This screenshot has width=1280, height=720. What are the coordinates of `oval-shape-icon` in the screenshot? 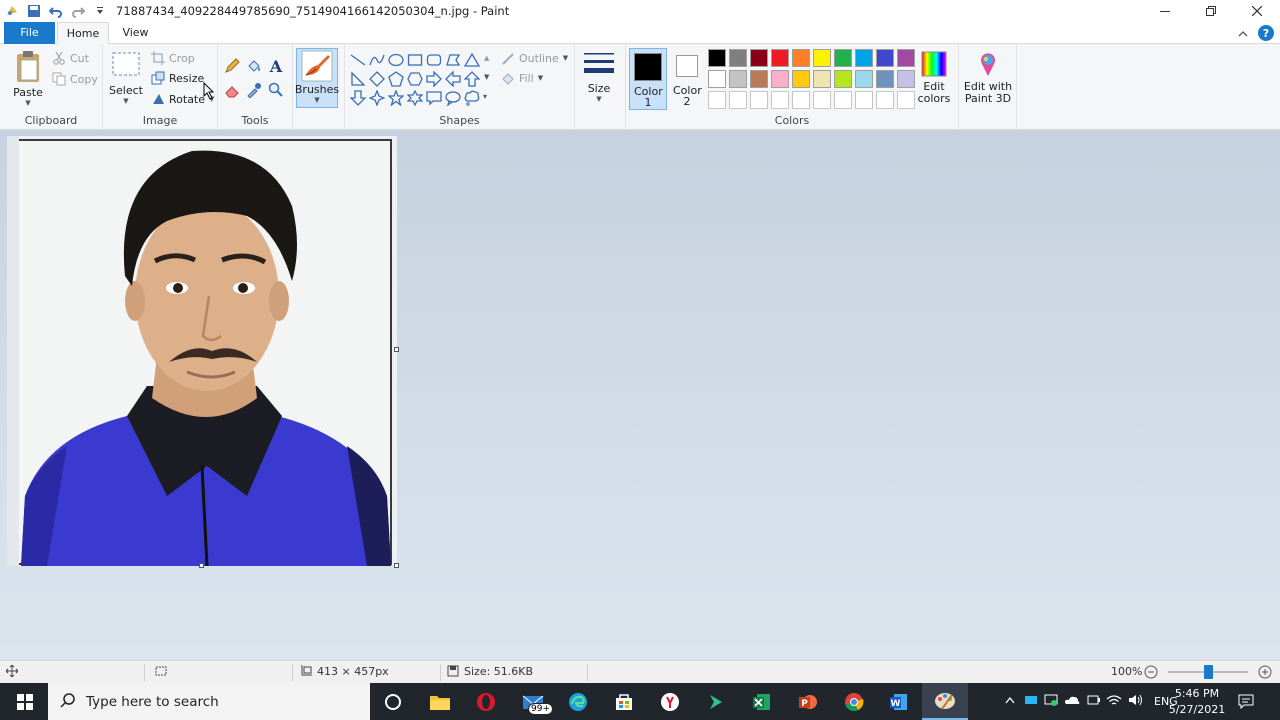 It's located at (396, 60).